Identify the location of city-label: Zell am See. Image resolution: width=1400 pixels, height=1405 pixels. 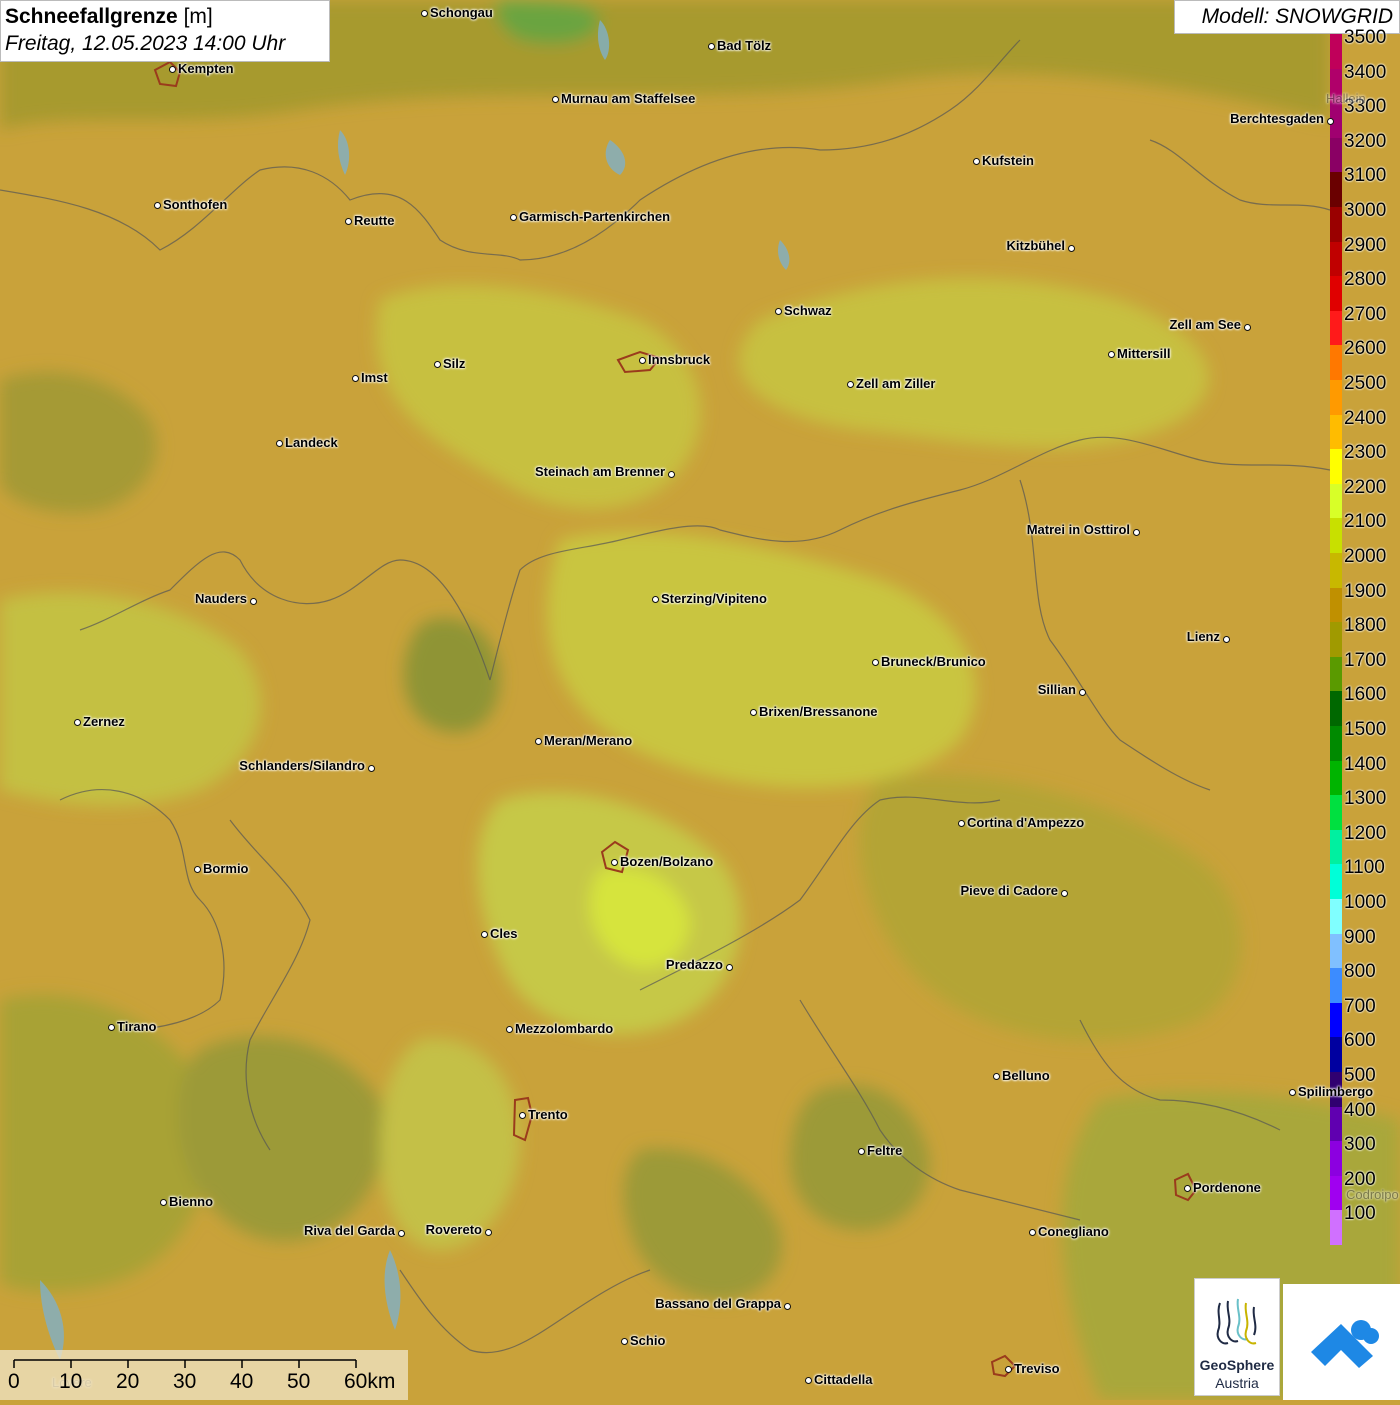
(1205, 324).